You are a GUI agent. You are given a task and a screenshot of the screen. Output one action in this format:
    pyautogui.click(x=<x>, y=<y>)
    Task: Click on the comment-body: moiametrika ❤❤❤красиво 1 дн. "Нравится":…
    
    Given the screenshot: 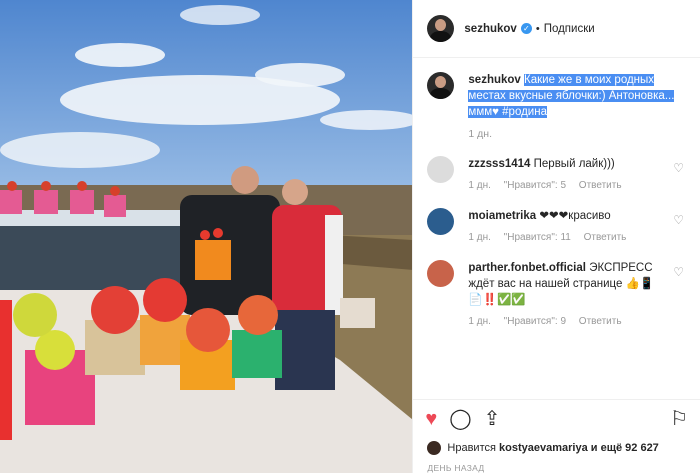 What is the action you would take?
    pyautogui.click(x=563, y=227)
    